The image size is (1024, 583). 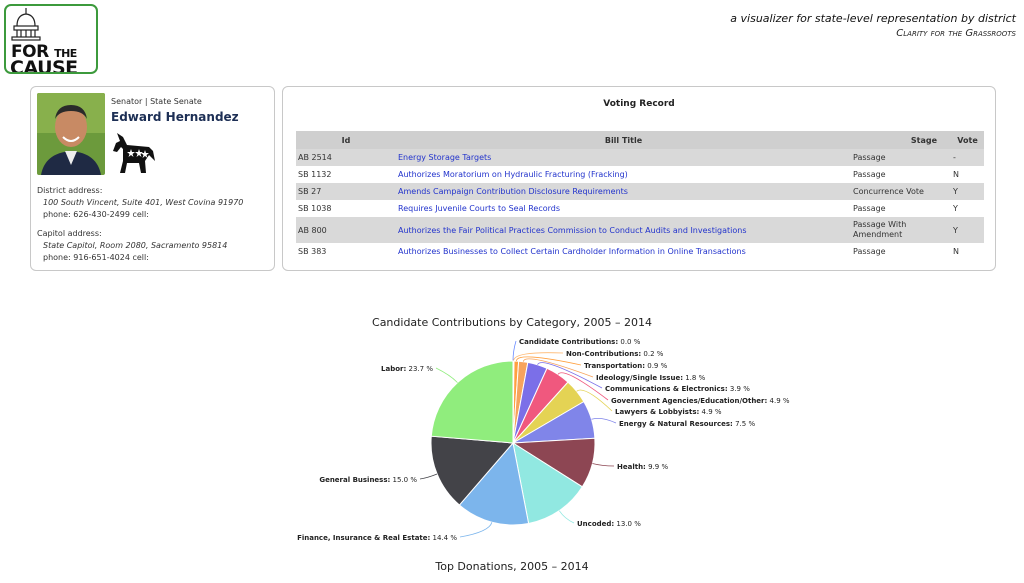 What do you see at coordinates (566, 517) in the screenshot?
I see `pie-connector-uncoded` at bounding box center [566, 517].